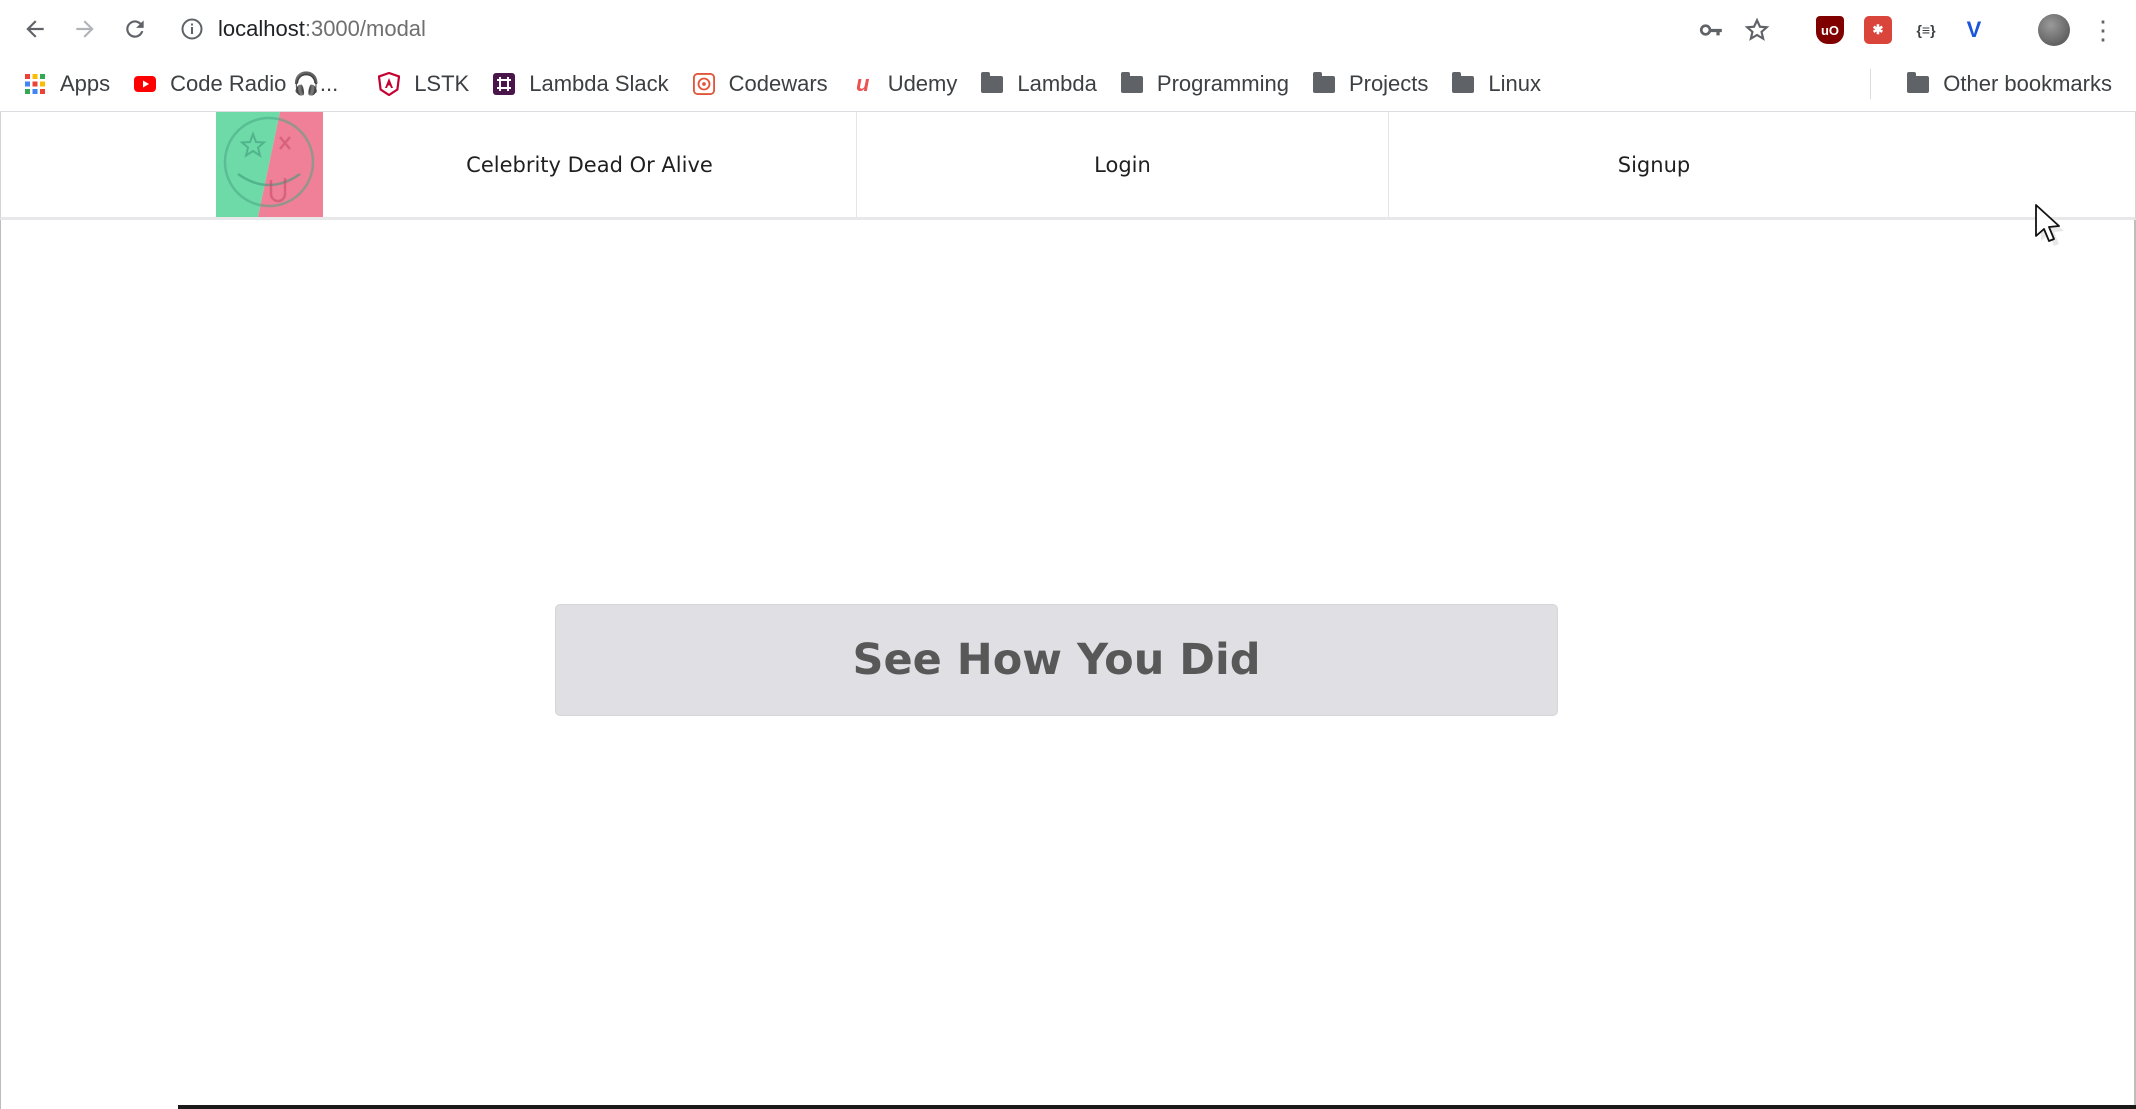 The width and height of the screenshot is (2136, 1109). Describe the element at coordinates (1711, 30) in the screenshot. I see `key-icon` at that location.